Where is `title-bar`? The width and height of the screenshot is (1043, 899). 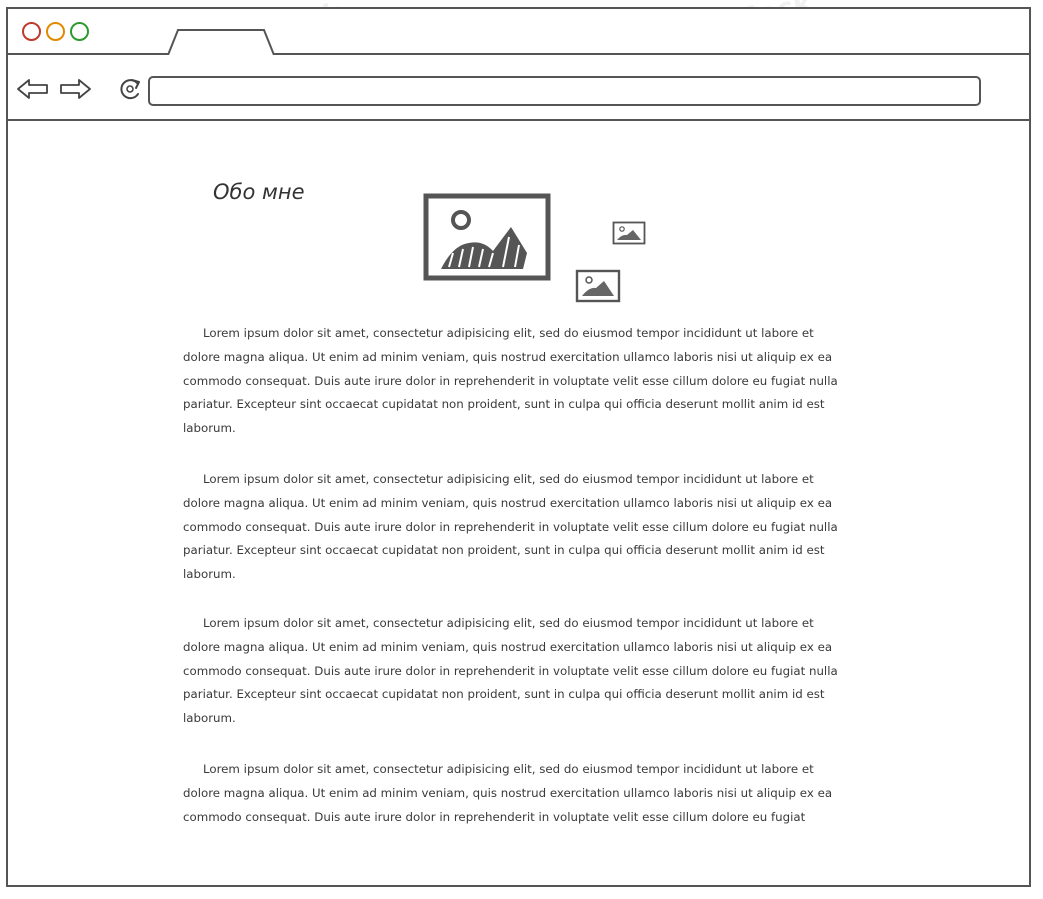
title-bar is located at coordinates (518, 32).